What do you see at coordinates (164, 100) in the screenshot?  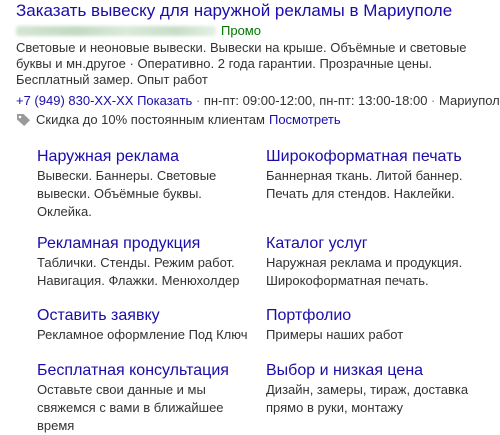 I see `show-phone-link: Показать` at bounding box center [164, 100].